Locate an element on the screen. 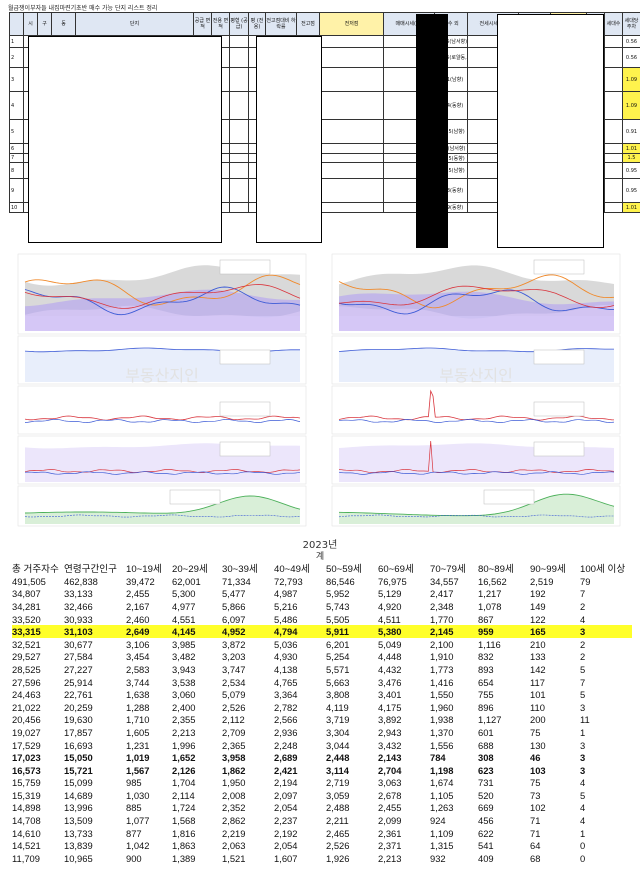 The width and height of the screenshot is (640, 875). stats-cell: 688 is located at coordinates (486, 745).